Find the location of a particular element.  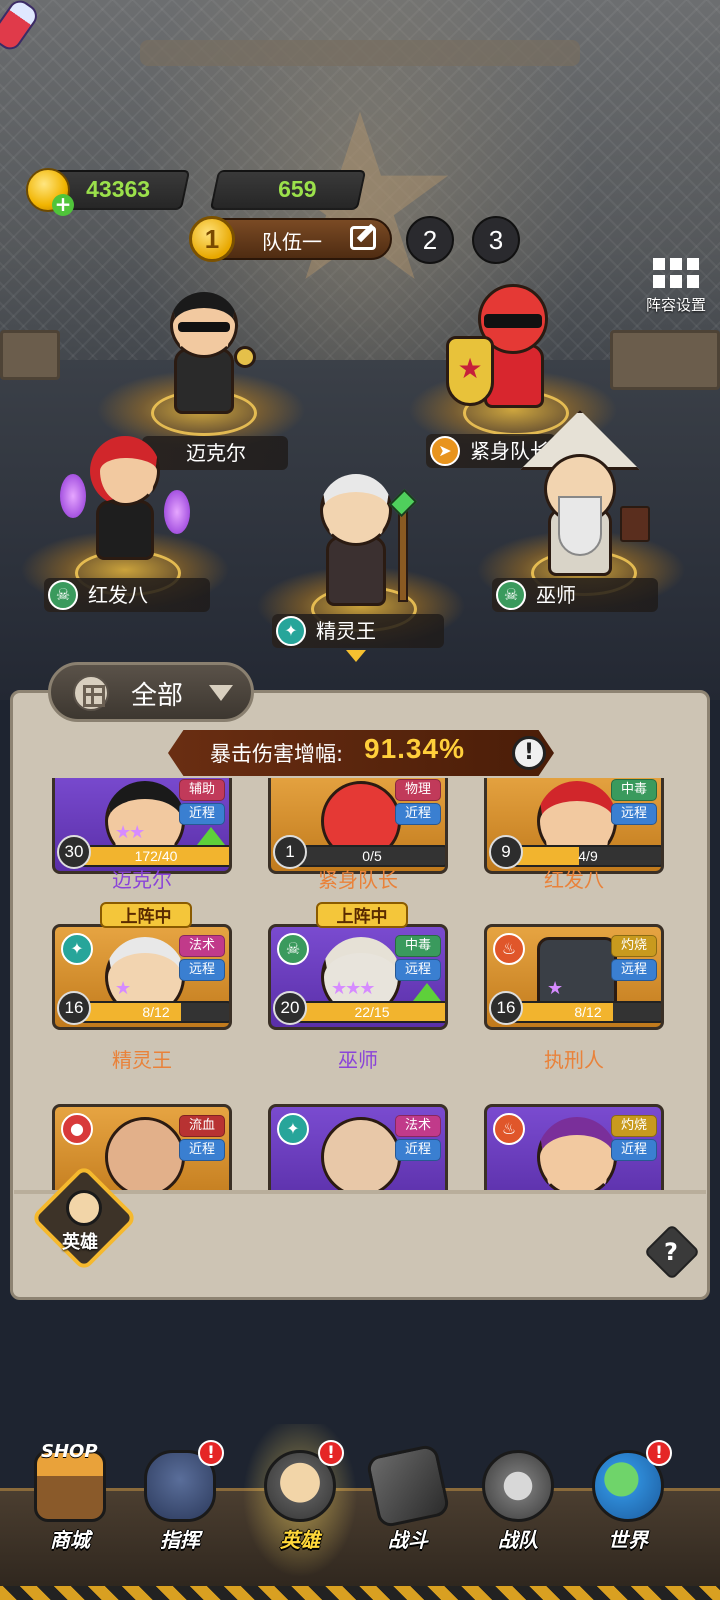

hero-card: 物理 近程 0/5 1 is located at coordinates (358, 826).